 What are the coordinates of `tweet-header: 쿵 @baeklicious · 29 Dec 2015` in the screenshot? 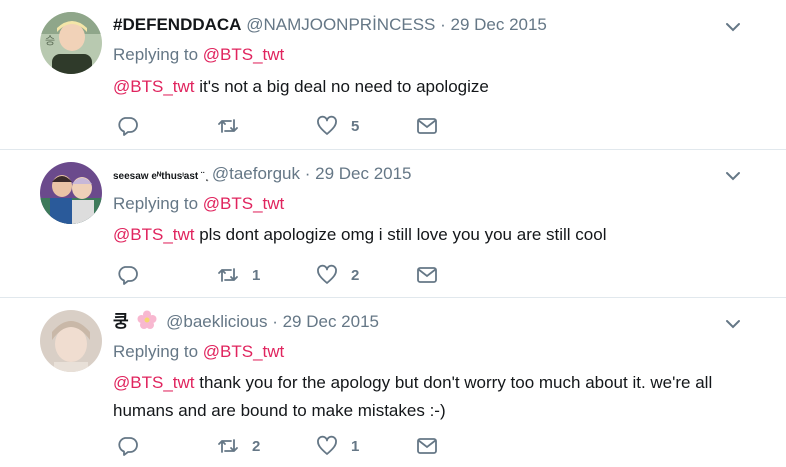 It's located at (246, 322).